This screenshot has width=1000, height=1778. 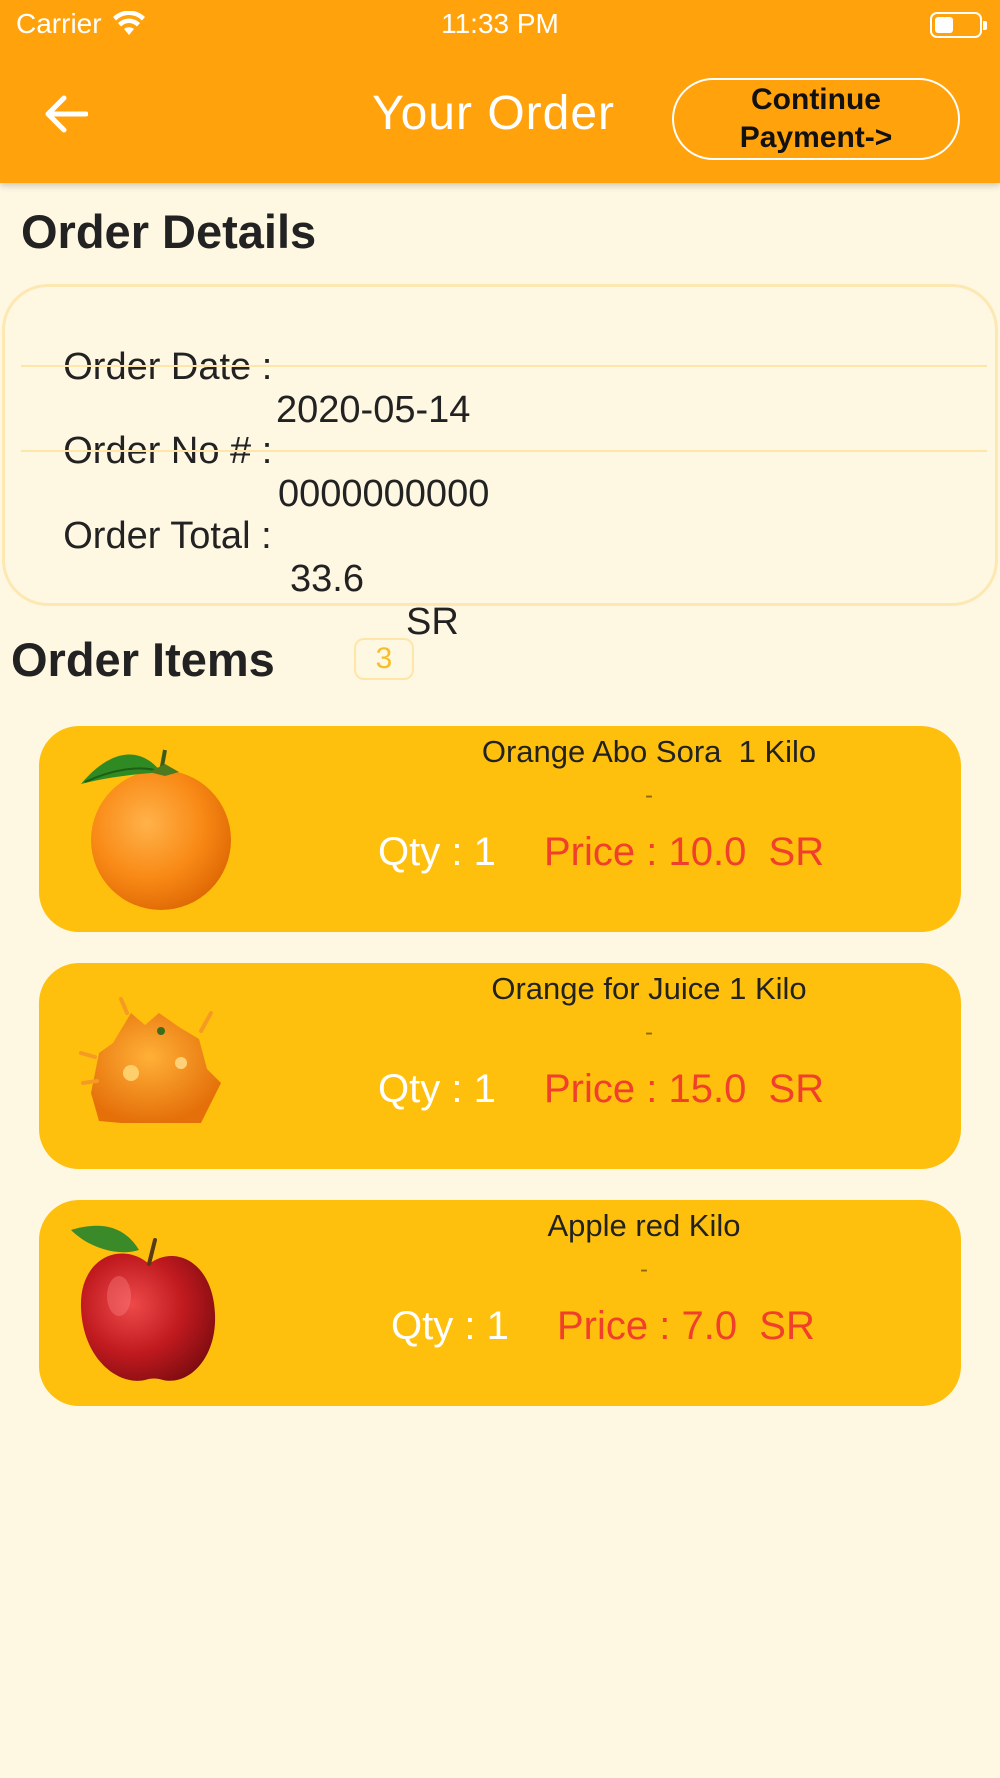 I want to click on juice-orange-icon, so click(x=150, y=1062).